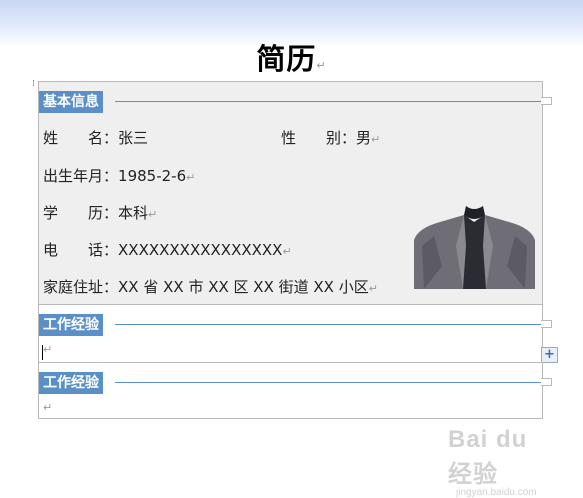  I want to click on field-row-name: 姓 名：张三 性 别：男↵, so click(238, 138).